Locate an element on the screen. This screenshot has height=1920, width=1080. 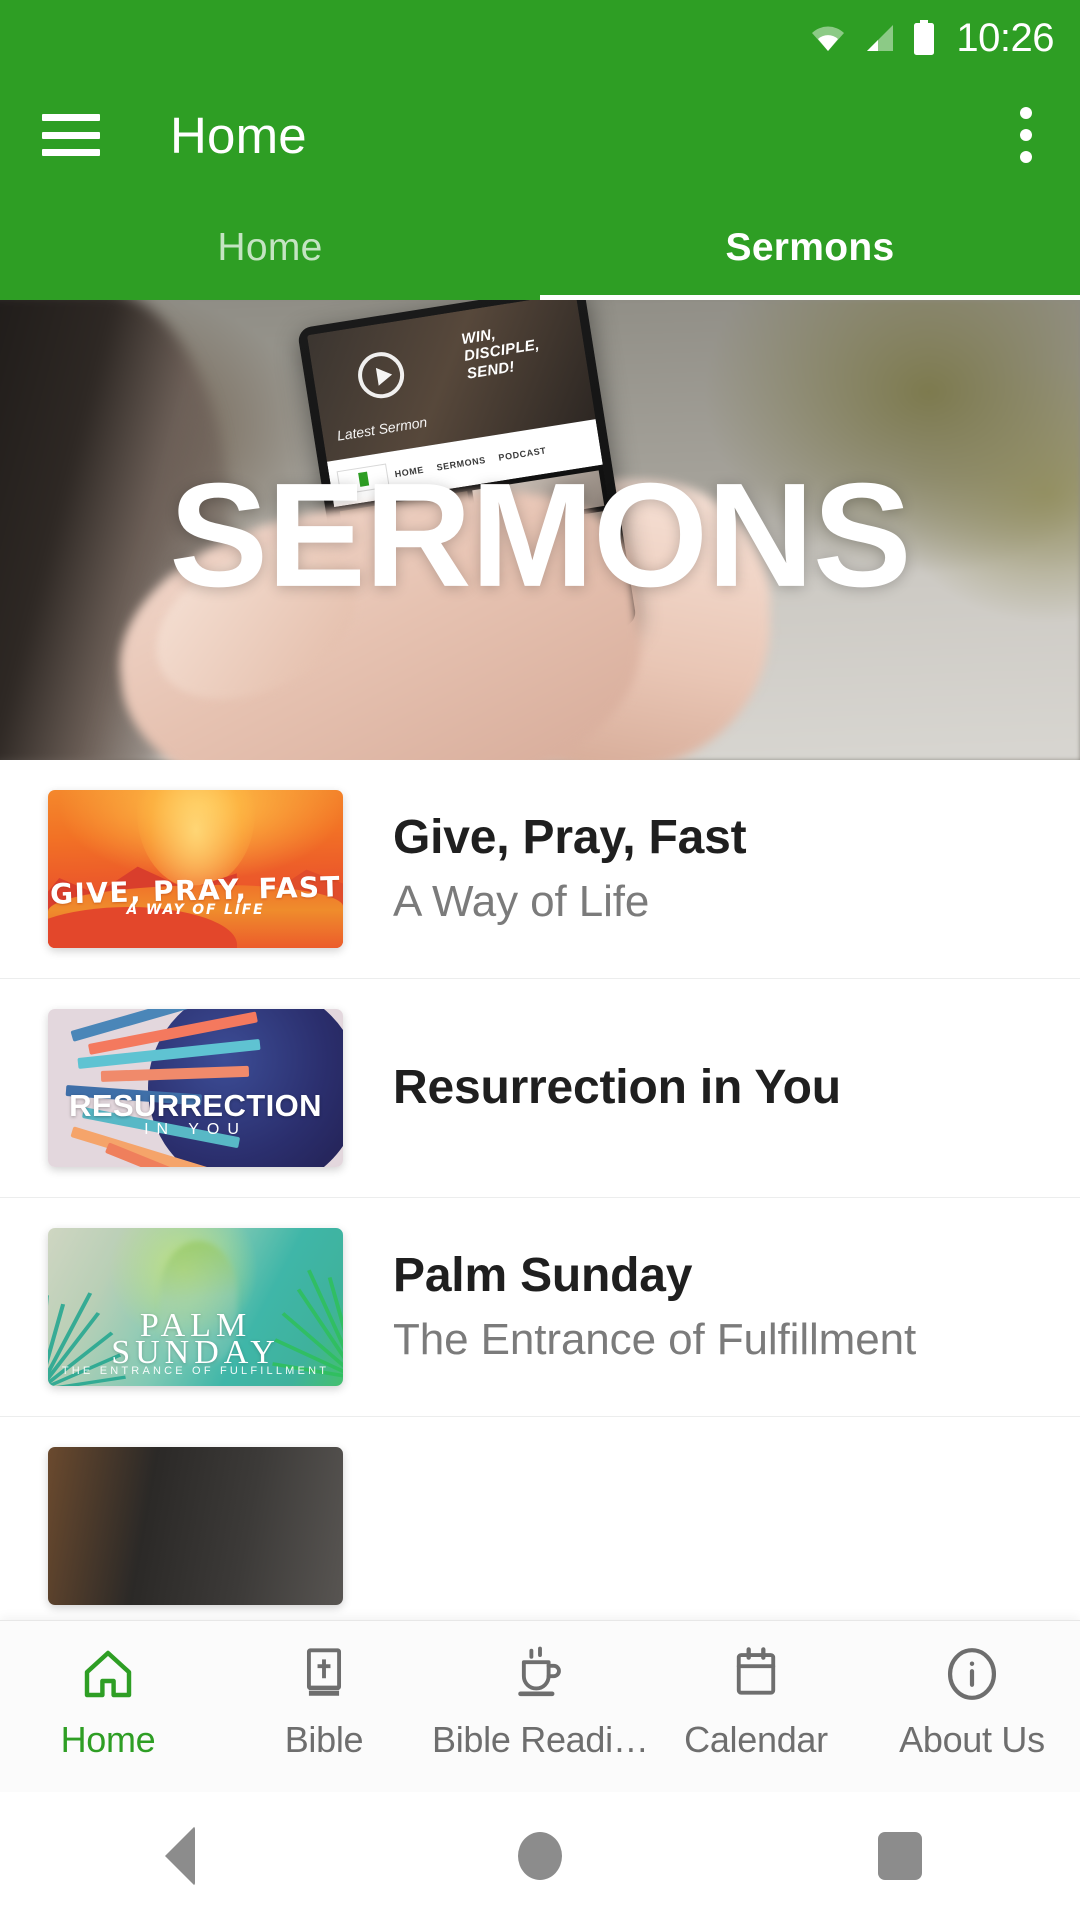
wifi-icon is located at coordinates (828, 38).